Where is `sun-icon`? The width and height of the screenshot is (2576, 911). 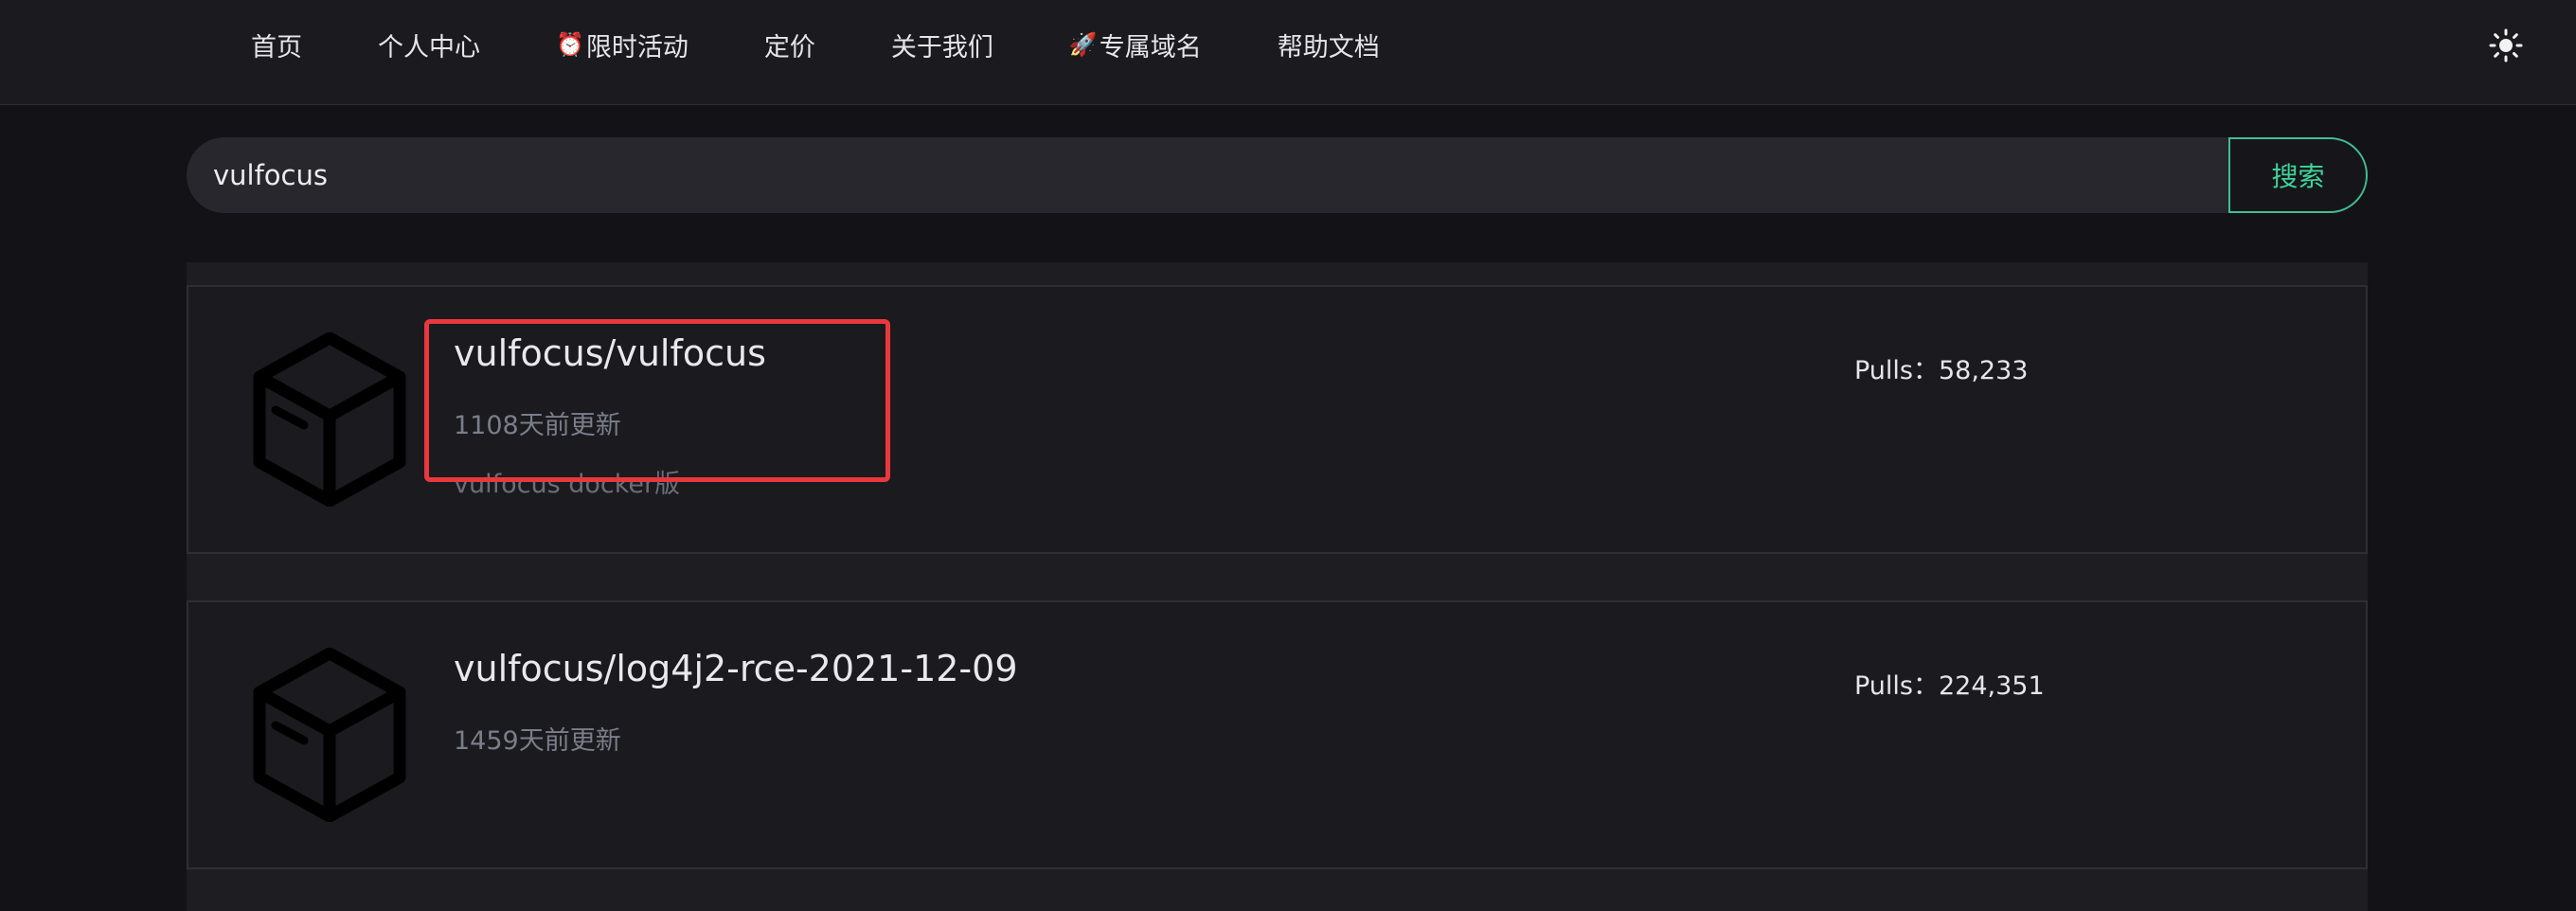
sun-icon is located at coordinates (2506, 45).